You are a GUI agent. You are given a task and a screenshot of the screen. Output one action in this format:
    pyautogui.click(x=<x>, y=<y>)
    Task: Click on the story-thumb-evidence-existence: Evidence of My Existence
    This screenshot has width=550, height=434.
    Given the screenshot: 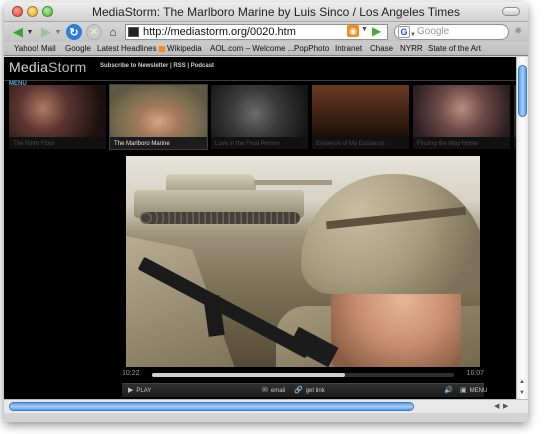 What is the action you would take?
    pyautogui.click(x=360, y=117)
    